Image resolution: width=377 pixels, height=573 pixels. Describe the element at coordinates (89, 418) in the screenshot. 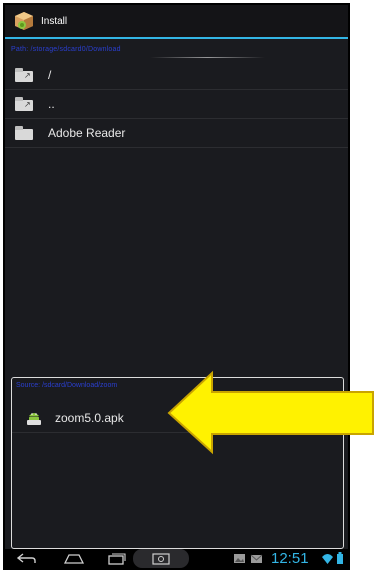

I see `apk-file-label: zoom5.0.apk` at that location.